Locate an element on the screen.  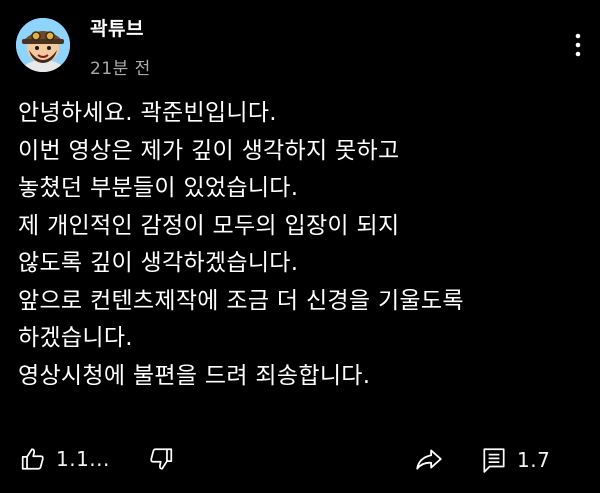
more-vertical-icon is located at coordinates (578, 45).